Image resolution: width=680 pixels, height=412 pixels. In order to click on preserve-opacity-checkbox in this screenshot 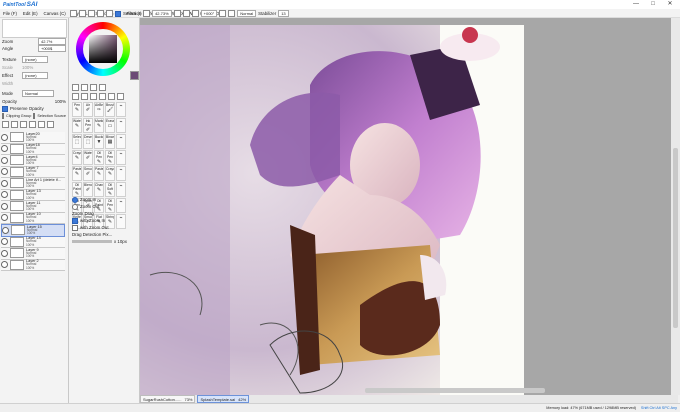, I will do `click(5, 108)`.